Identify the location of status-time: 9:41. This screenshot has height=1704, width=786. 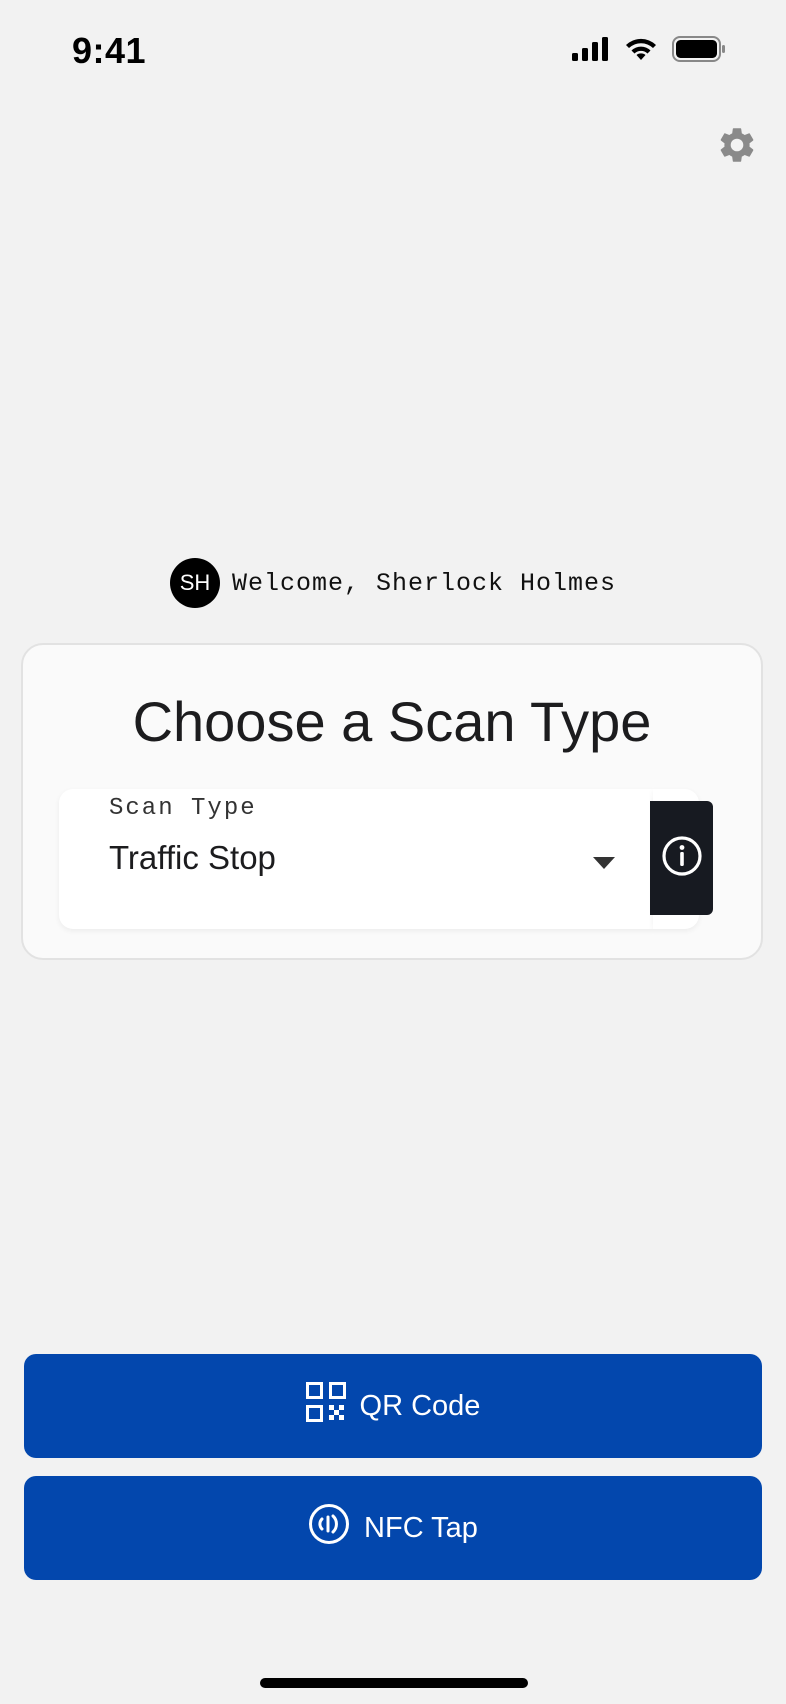
(109, 50).